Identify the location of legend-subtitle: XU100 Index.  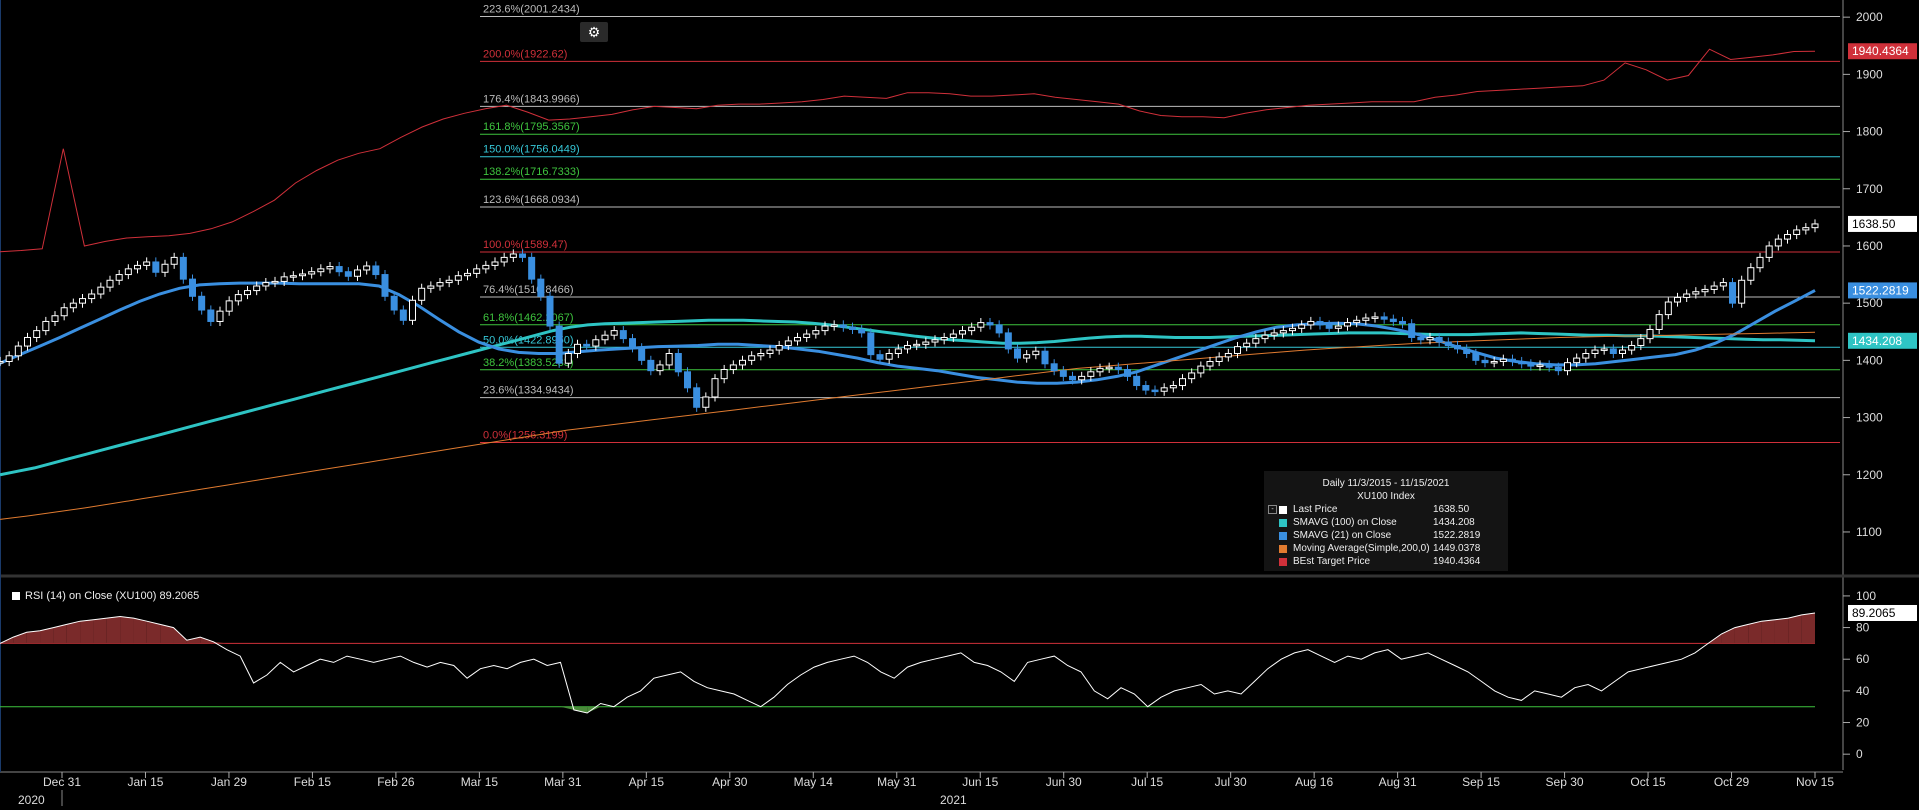
(1386, 496).